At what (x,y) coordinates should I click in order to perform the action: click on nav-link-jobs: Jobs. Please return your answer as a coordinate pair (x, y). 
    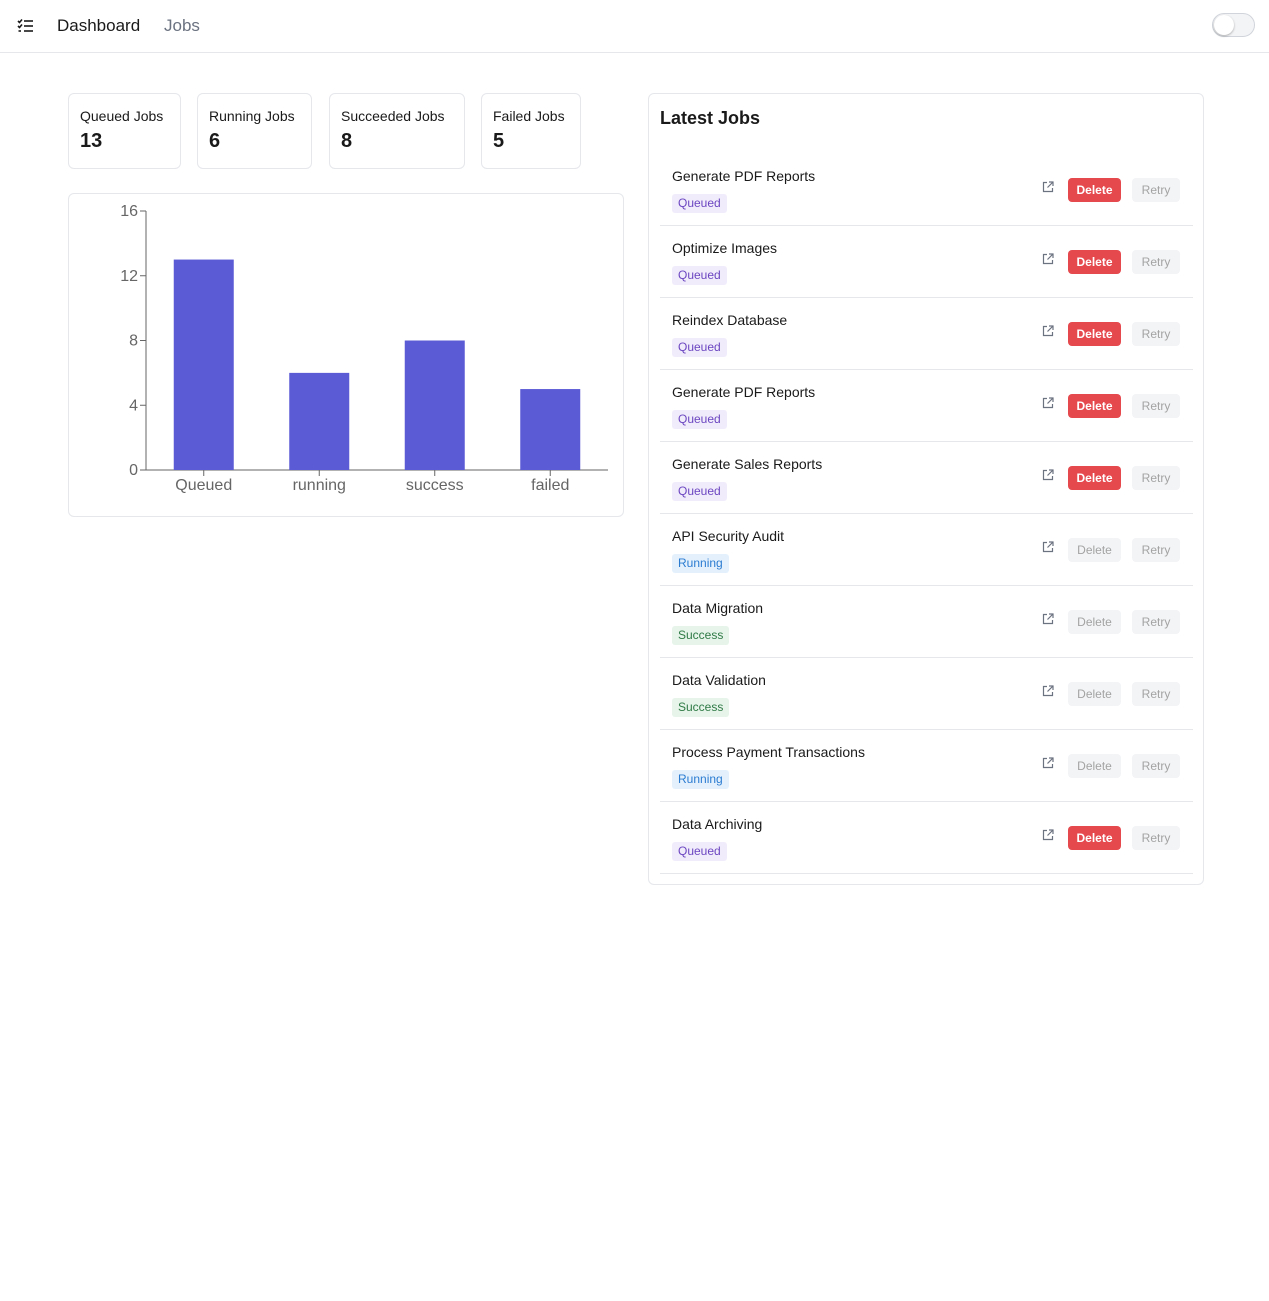
    Looking at the image, I should click on (182, 26).